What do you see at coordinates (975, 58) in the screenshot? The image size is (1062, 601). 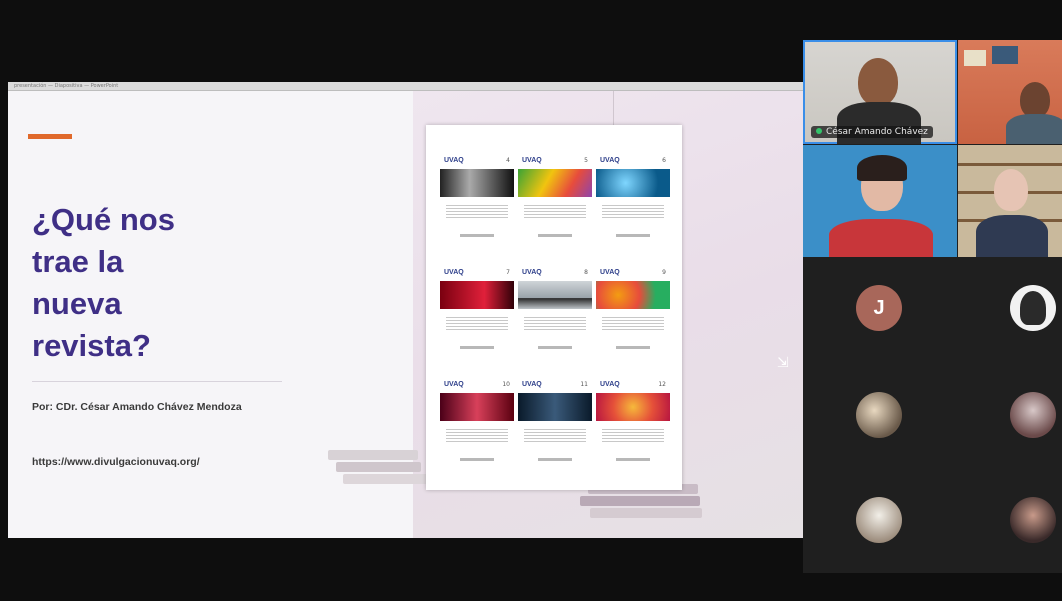 I see `wall-frame` at bounding box center [975, 58].